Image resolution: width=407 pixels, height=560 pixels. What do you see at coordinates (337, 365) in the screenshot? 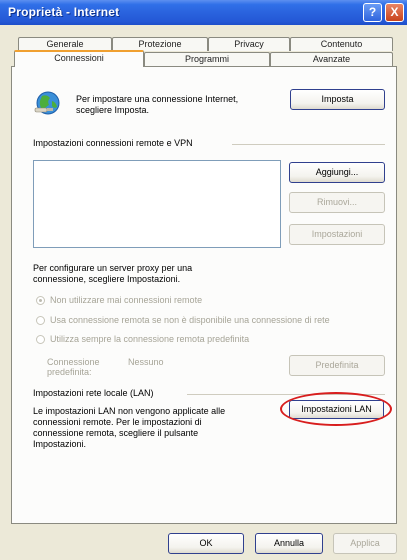
I see `set-default-button: Predefinita` at bounding box center [337, 365].